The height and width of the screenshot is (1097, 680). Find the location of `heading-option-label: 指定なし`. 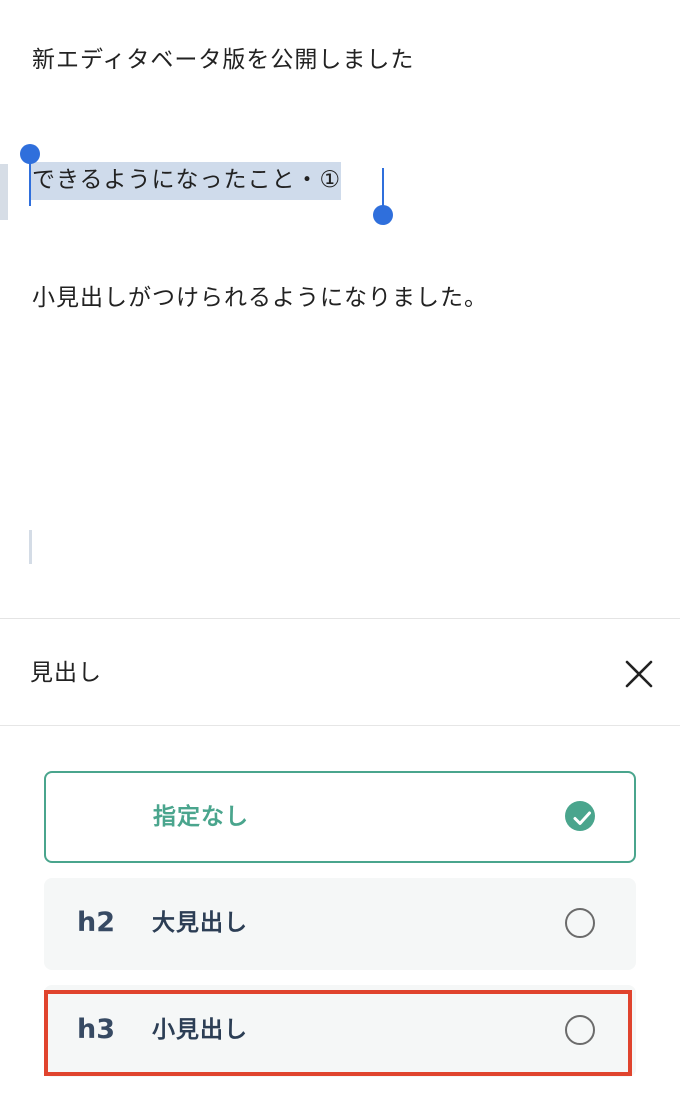

heading-option-label: 指定なし is located at coordinates (201, 817).